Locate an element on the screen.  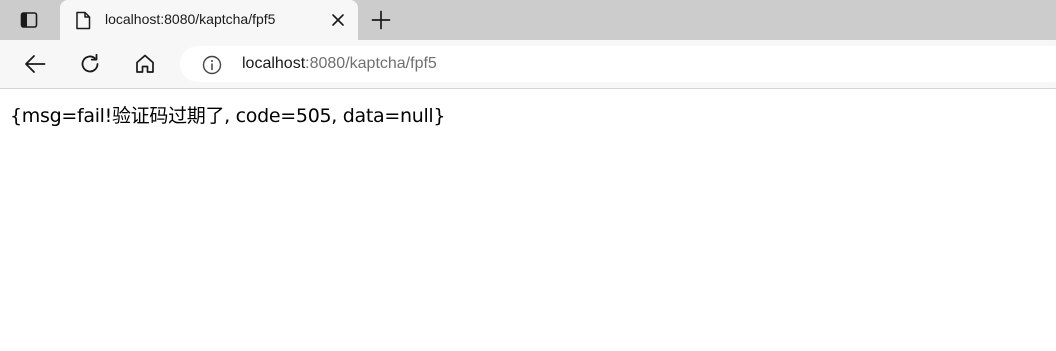
page-icon is located at coordinates (83, 20).